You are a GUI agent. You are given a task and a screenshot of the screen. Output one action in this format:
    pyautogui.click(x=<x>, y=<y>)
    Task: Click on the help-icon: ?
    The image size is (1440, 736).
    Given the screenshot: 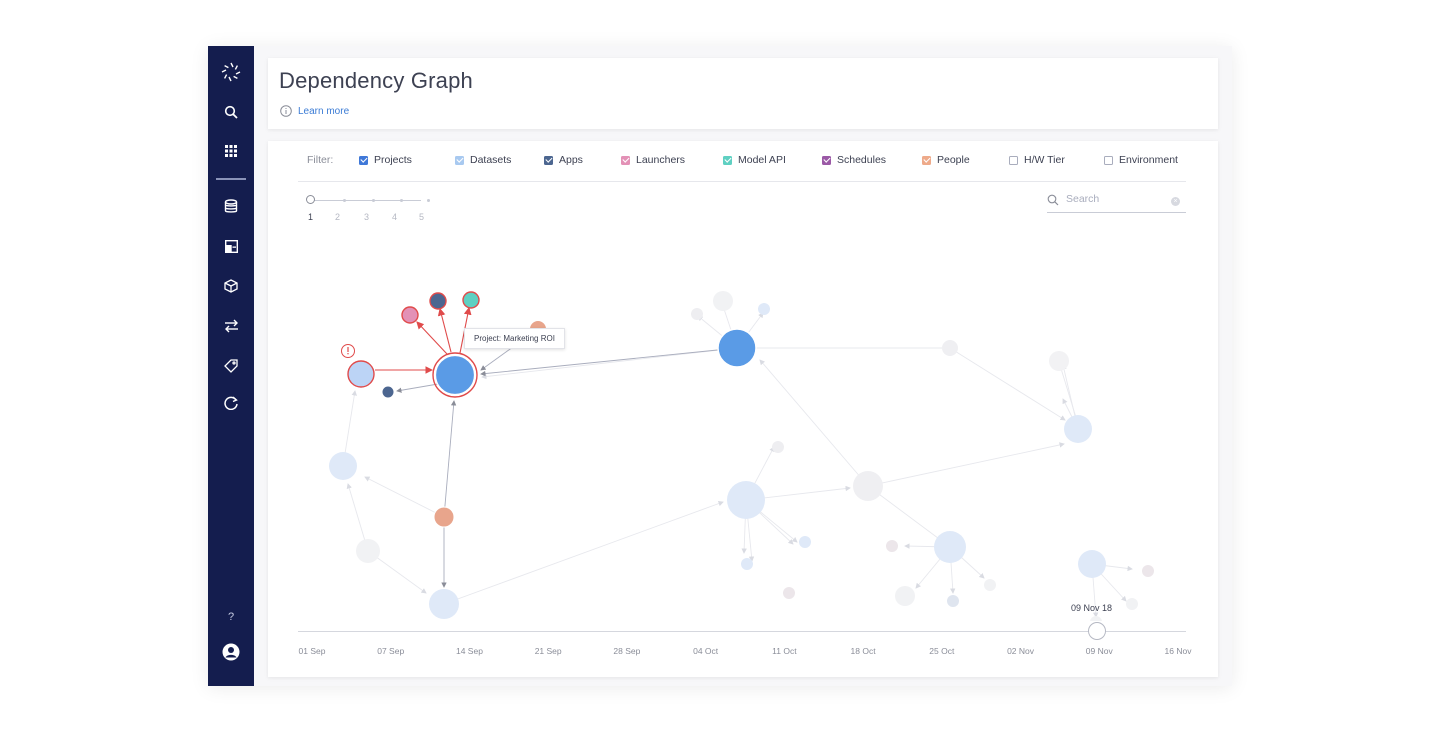 What is the action you would take?
    pyautogui.click(x=231, y=617)
    